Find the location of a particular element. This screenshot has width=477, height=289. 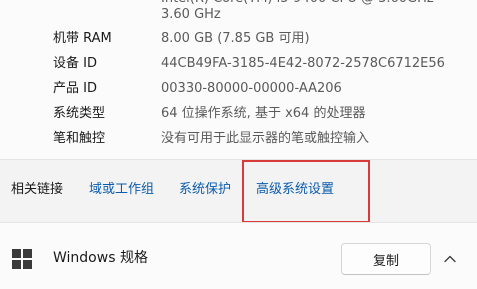

spec-row-ram: 机带 RAM 8.00 GB (7.85 GB 可用) is located at coordinates (238, 39).